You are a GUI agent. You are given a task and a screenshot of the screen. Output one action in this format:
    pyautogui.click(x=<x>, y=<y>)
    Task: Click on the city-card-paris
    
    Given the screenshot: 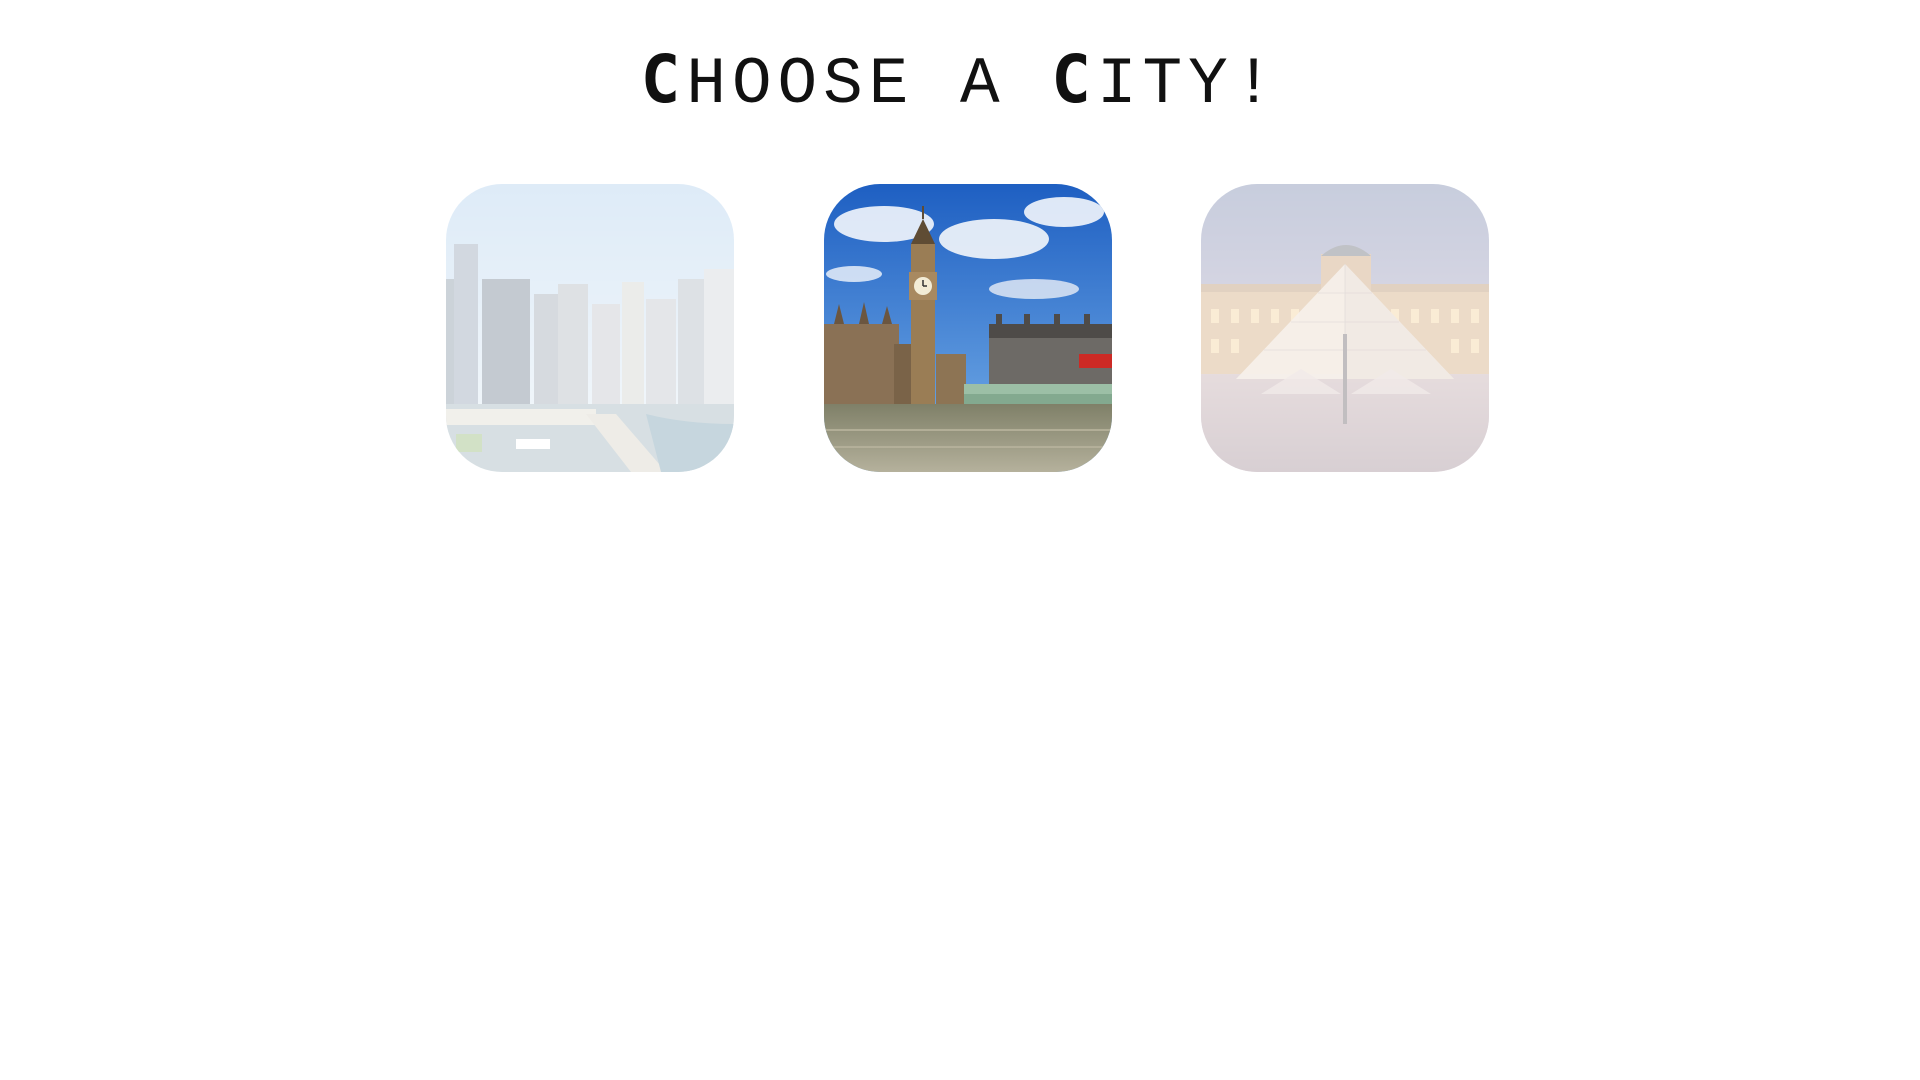 What is the action you would take?
    pyautogui.click(x=1345, y=328)
    